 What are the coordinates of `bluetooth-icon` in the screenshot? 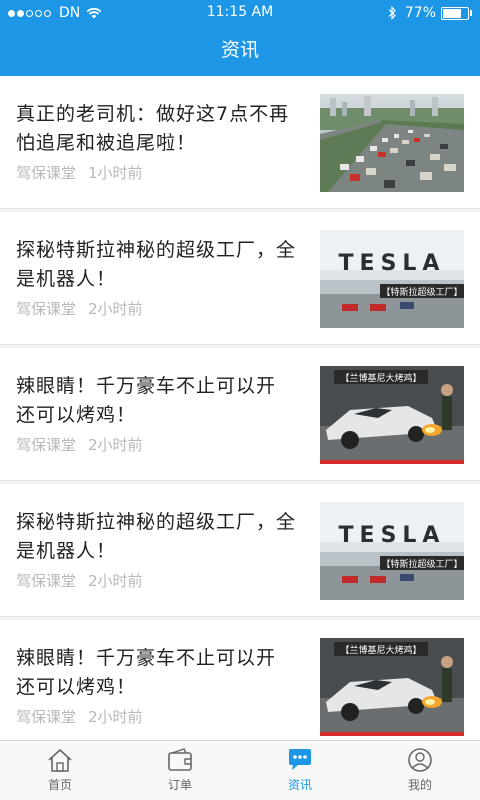 It's located at (392, 13).